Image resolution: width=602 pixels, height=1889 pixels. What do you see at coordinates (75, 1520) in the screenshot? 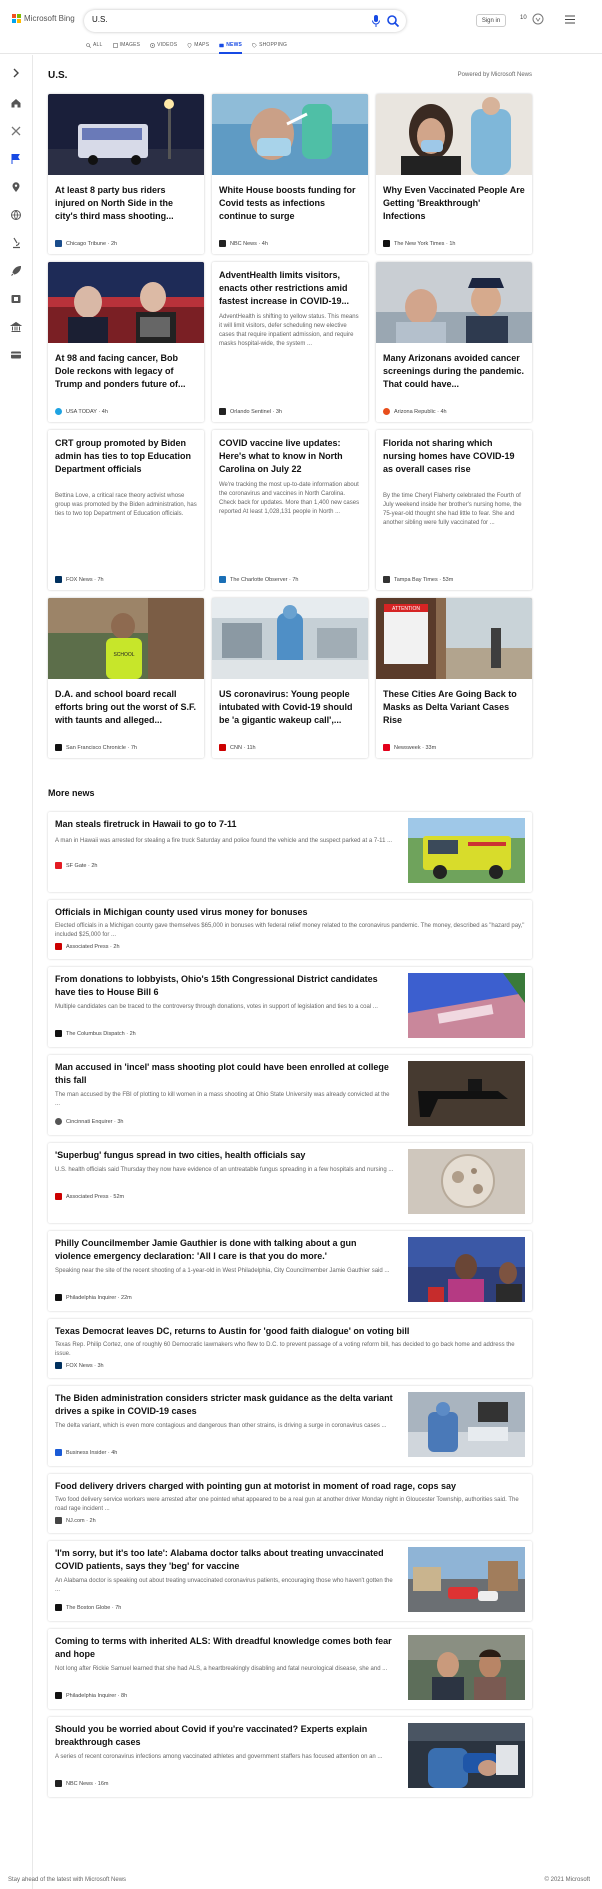
I see `item-source: NJ.com · 2h` at bounding box center [75, 1520].